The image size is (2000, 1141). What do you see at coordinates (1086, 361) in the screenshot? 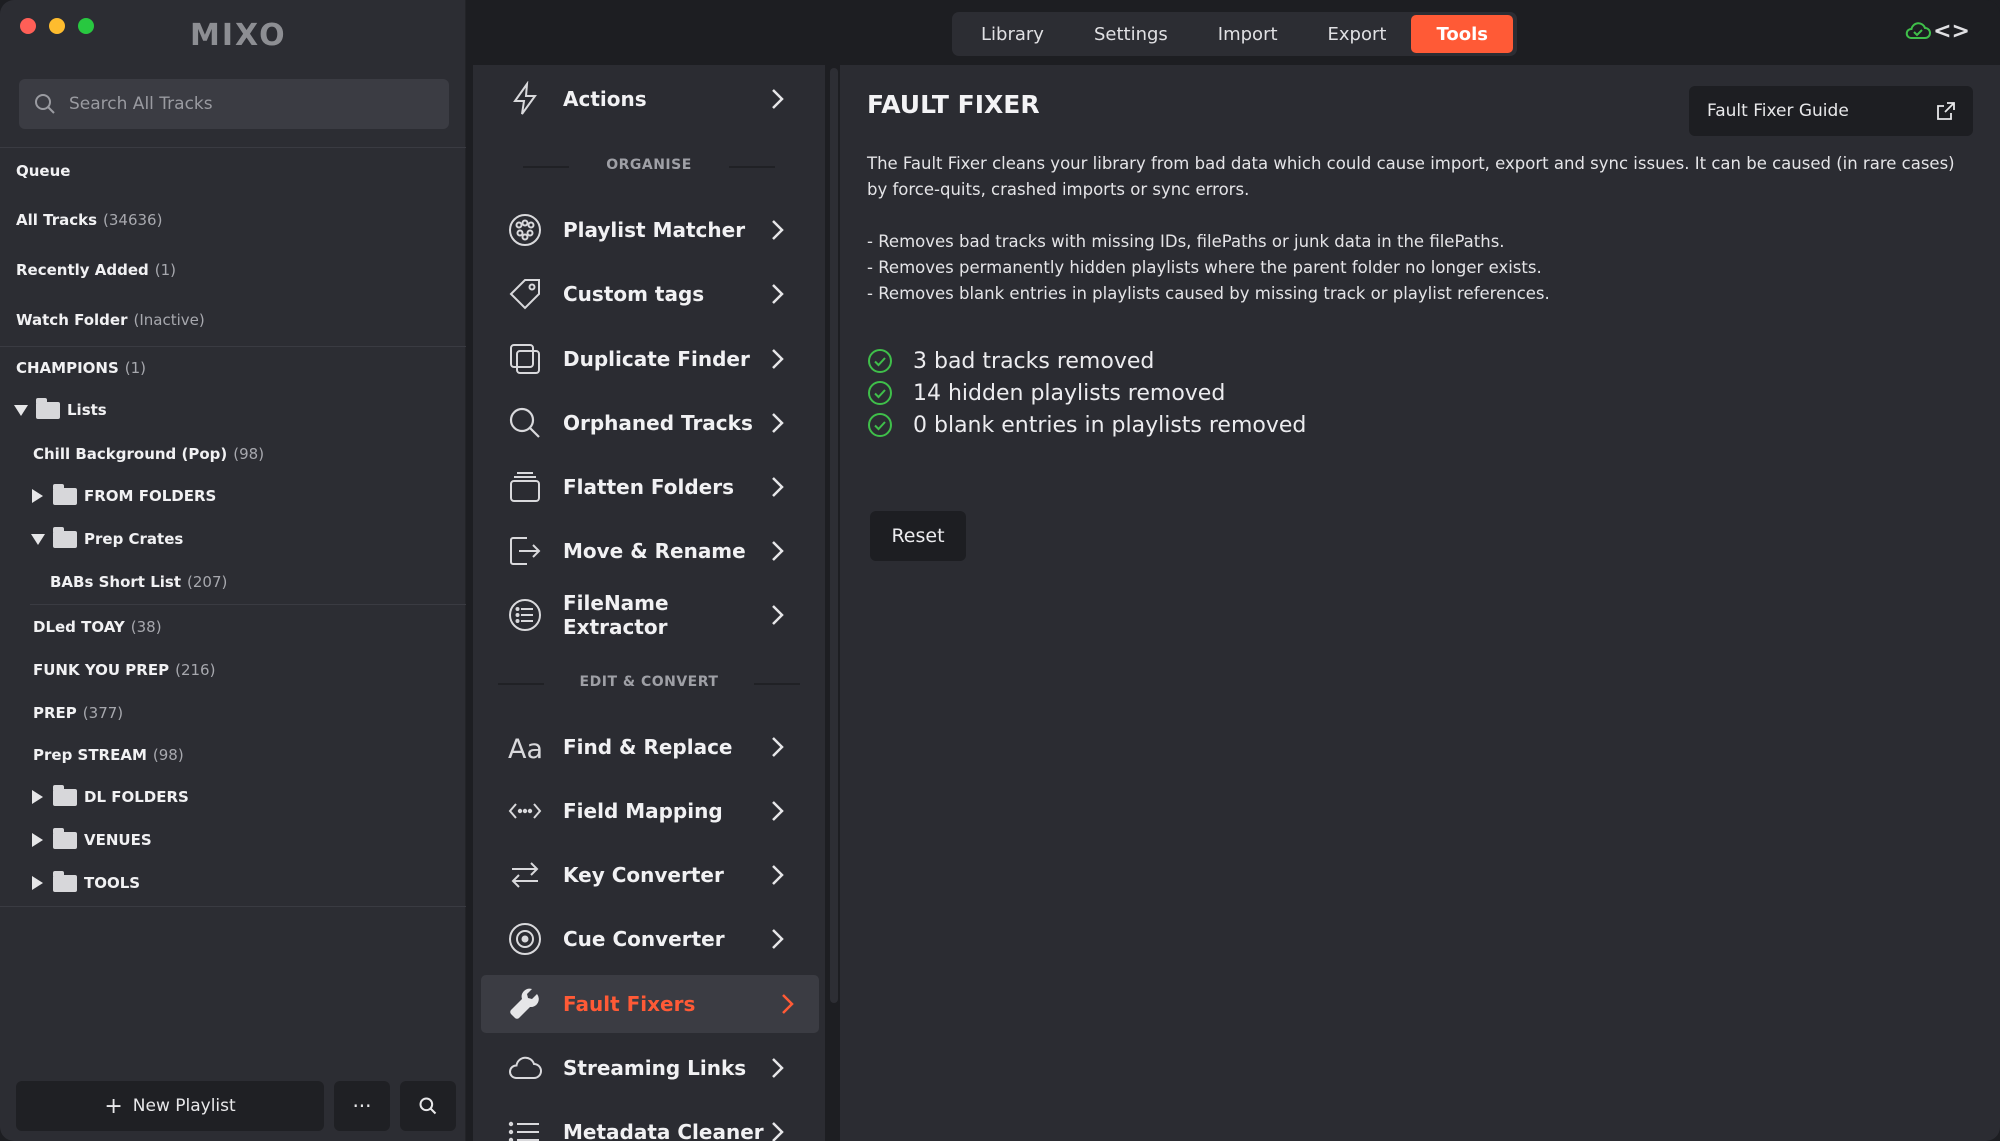
I see `result-item: 3 bad tracks removed` at bounding box center [1086, 361].